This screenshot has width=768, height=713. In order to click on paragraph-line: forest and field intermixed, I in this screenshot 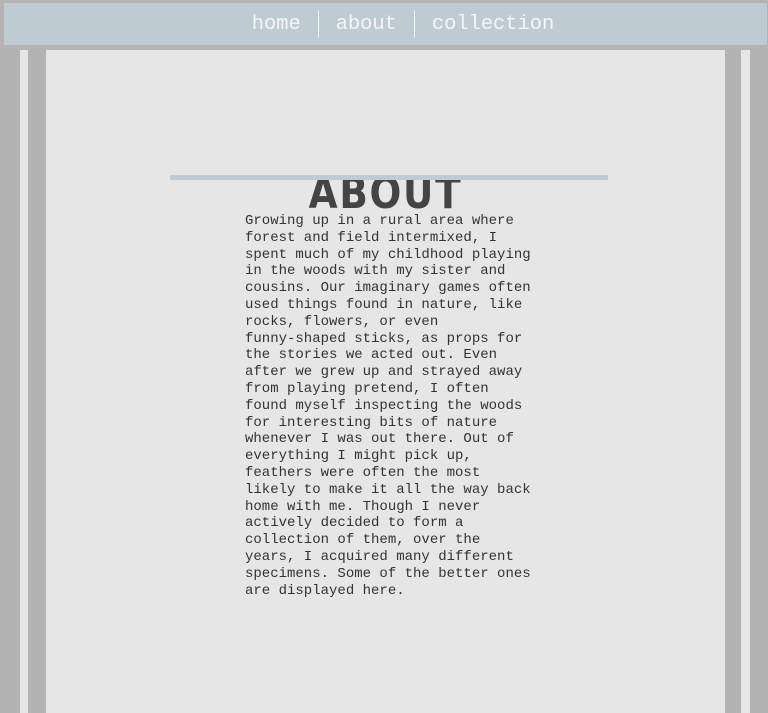, I will do `click(371, 237)`.